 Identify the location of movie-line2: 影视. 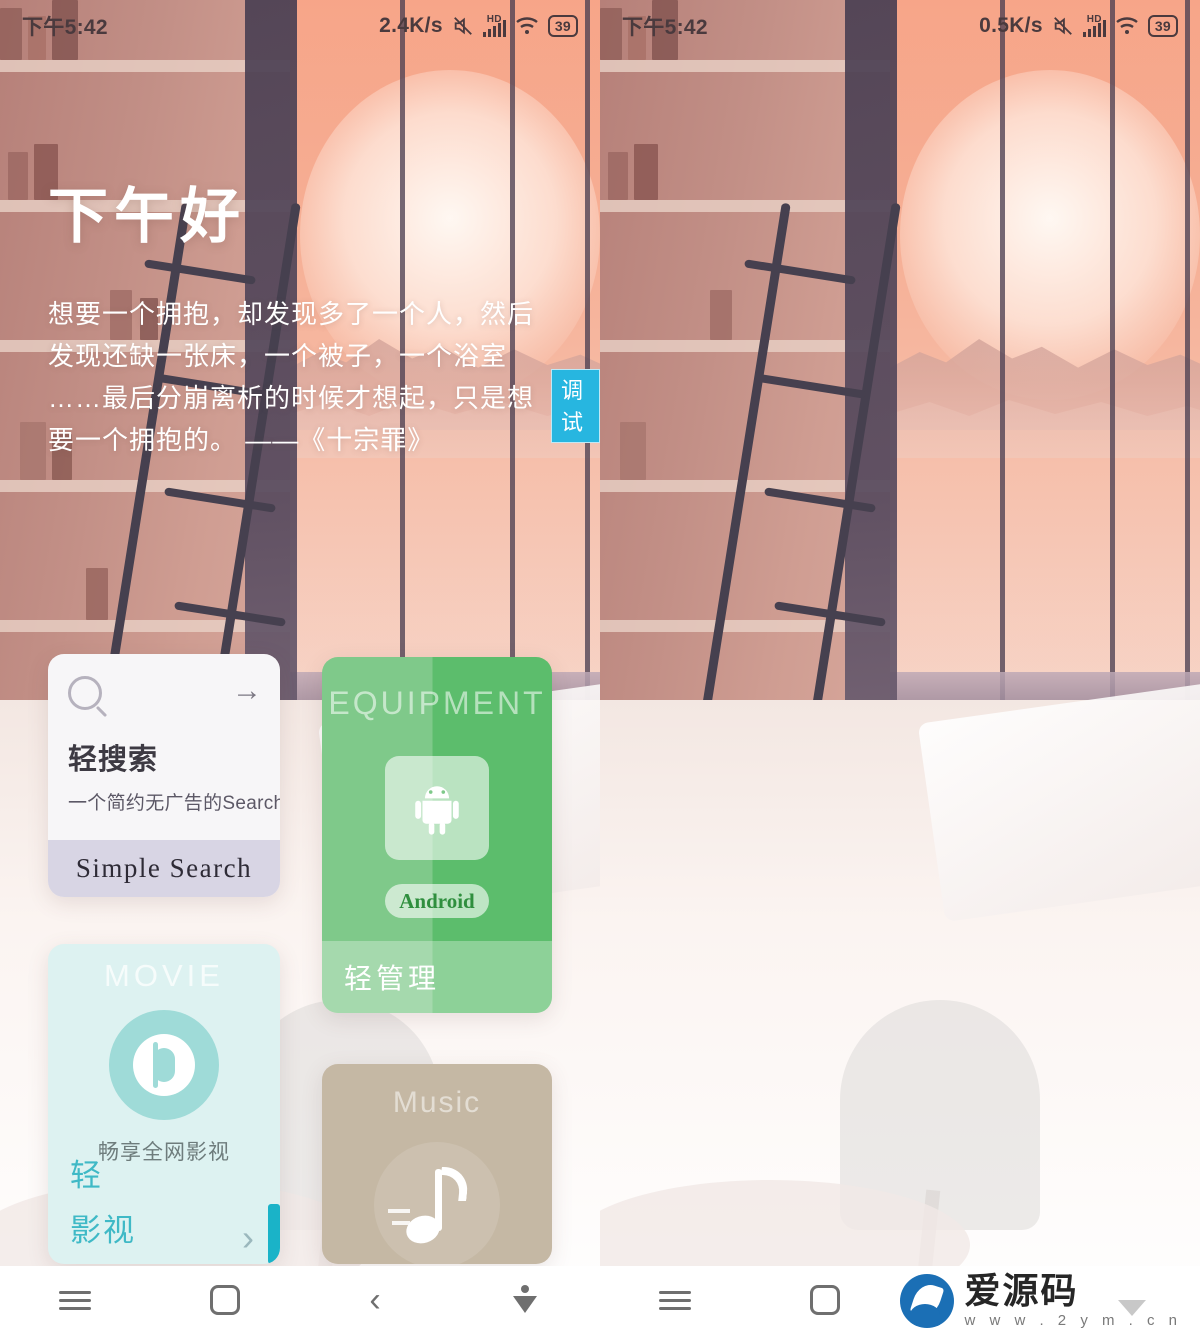
(103, 1230).